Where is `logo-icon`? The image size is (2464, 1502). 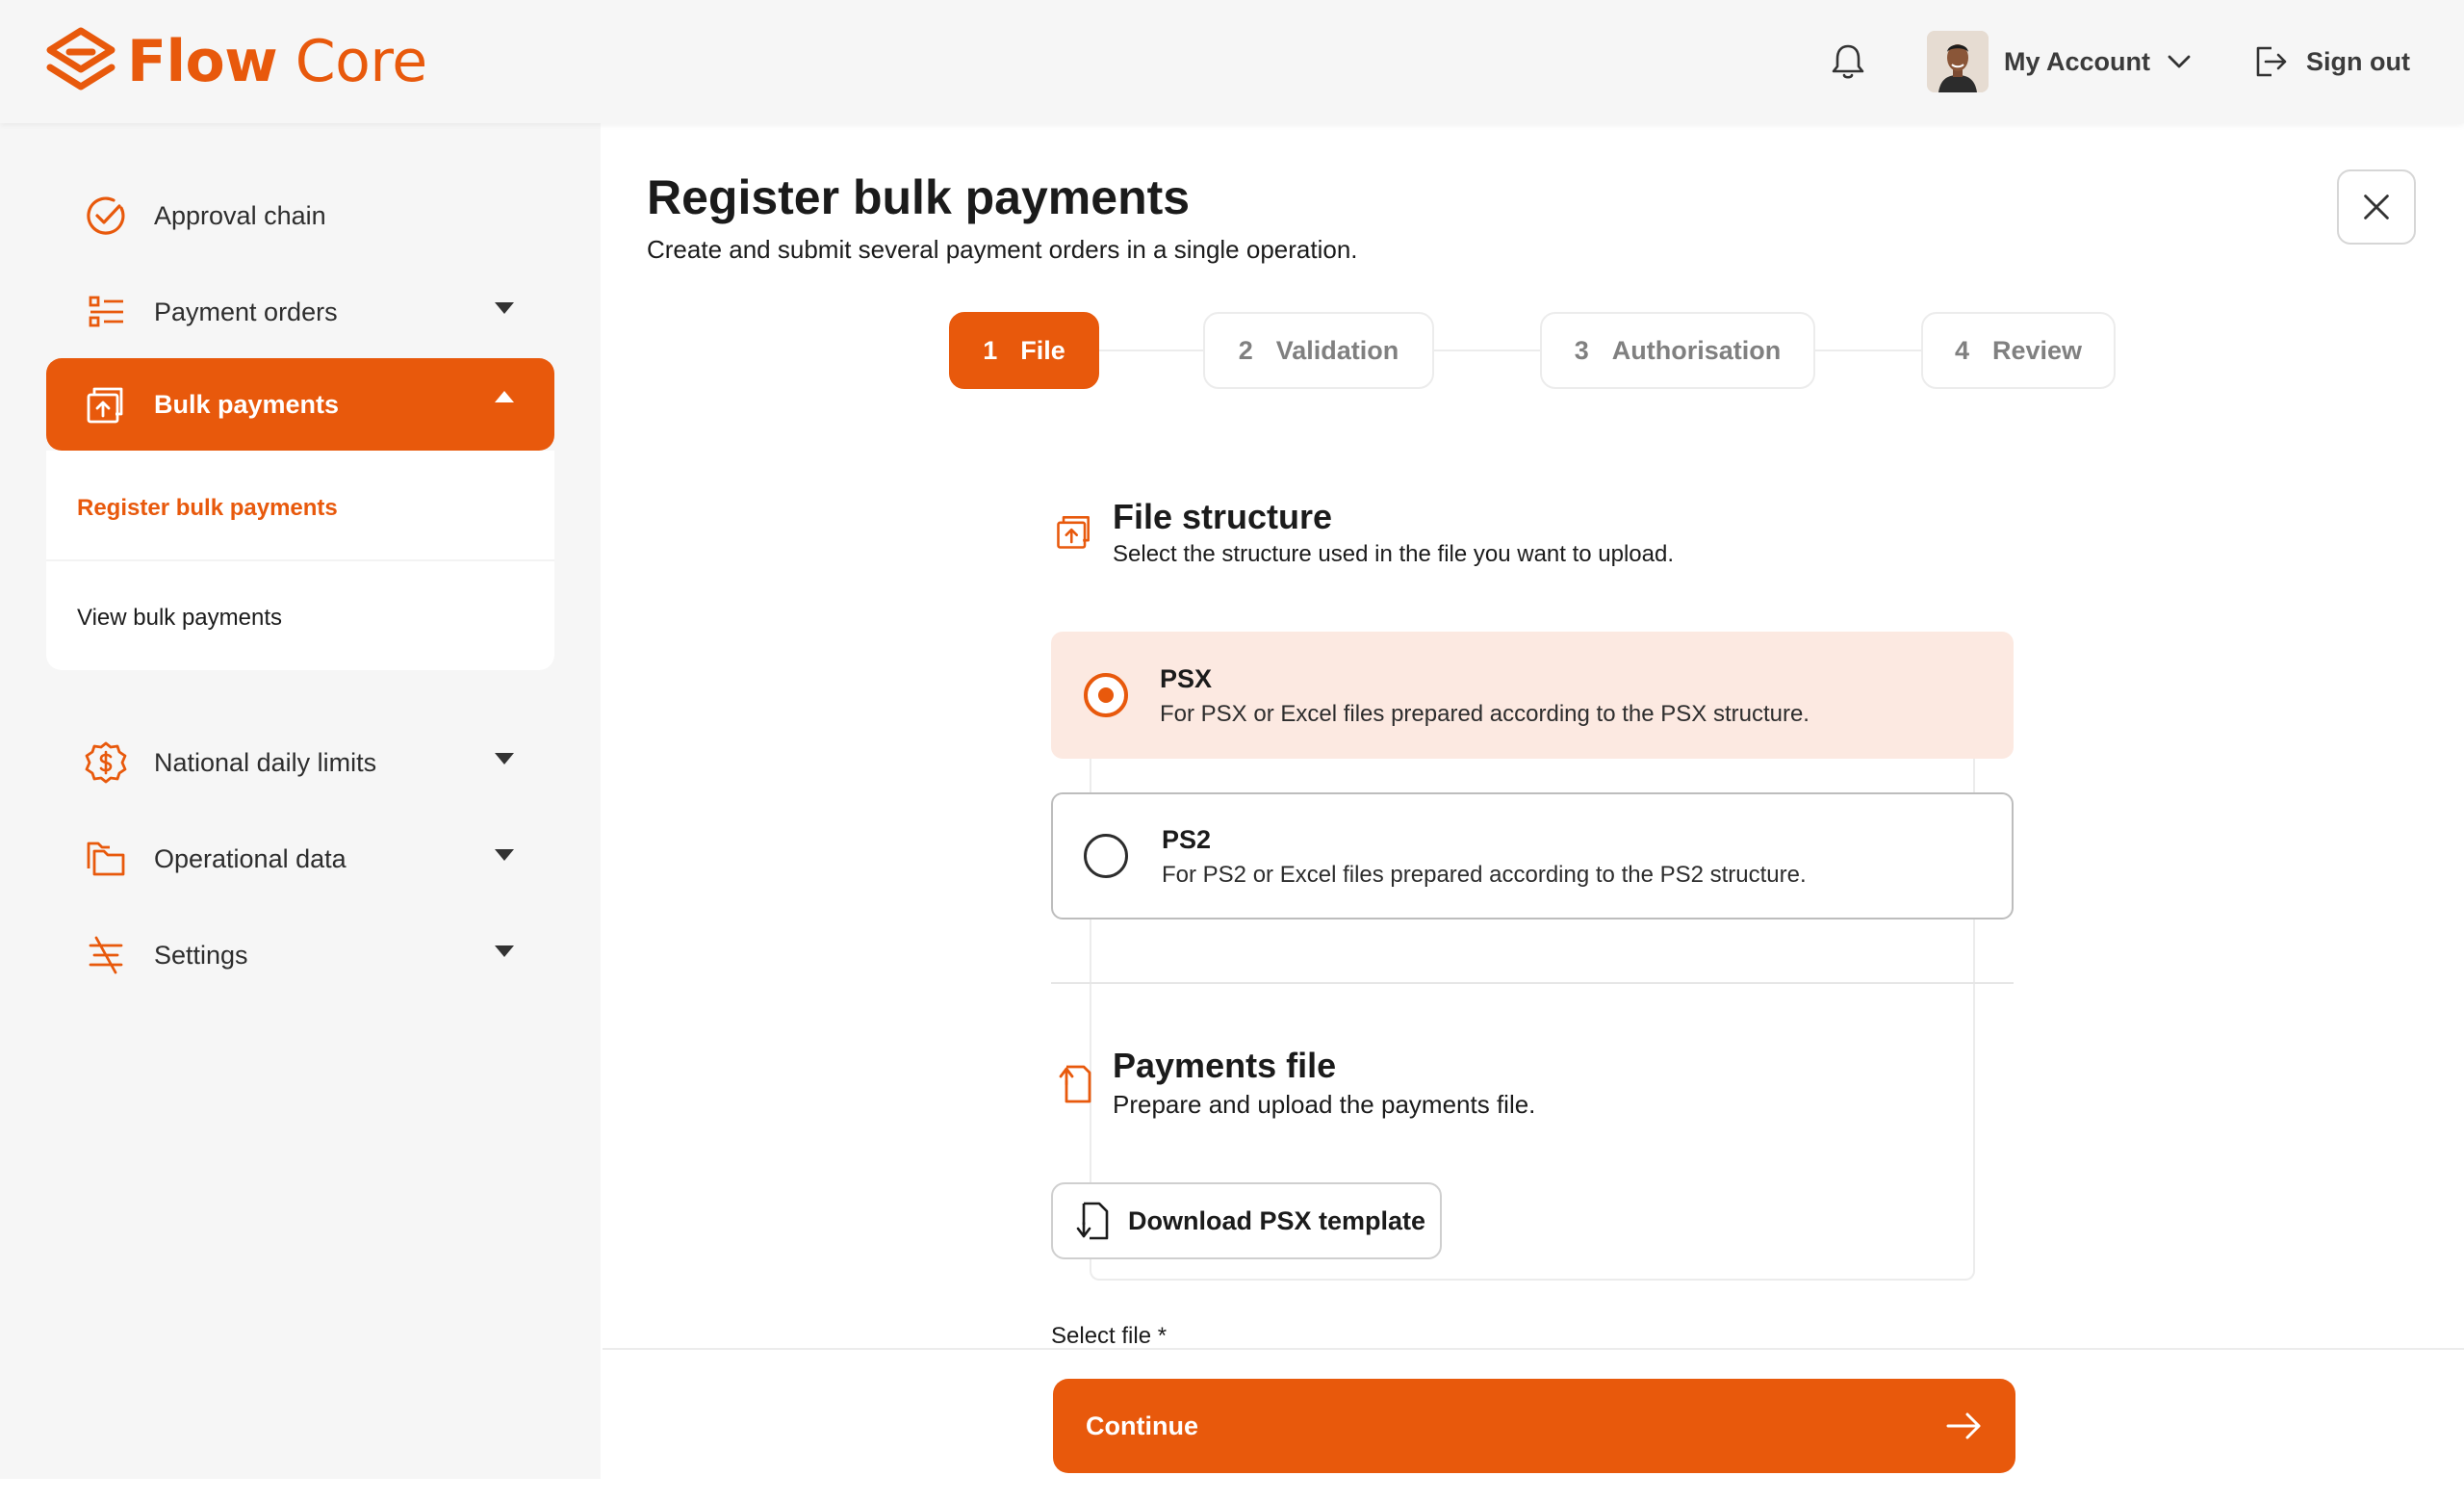
logo-icon is located at coordinates (81, 59).